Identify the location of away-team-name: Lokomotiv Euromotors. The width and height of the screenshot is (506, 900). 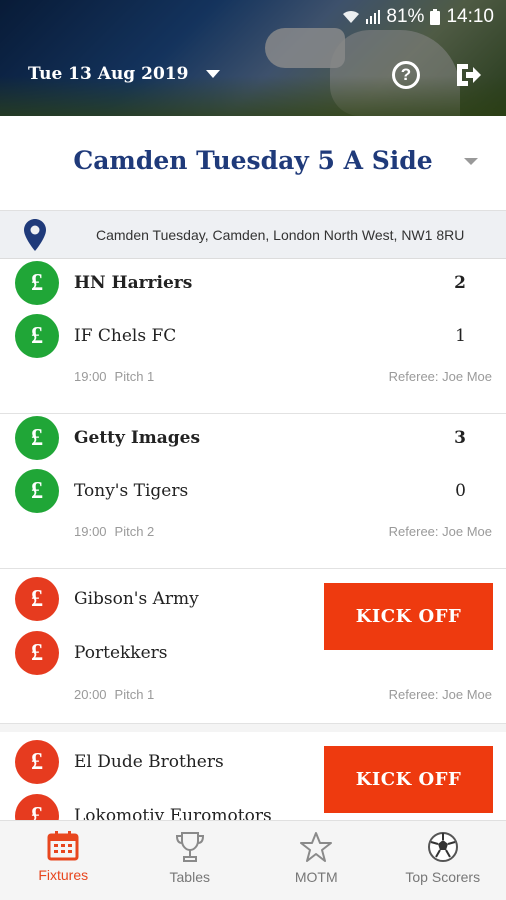
(173, 813).